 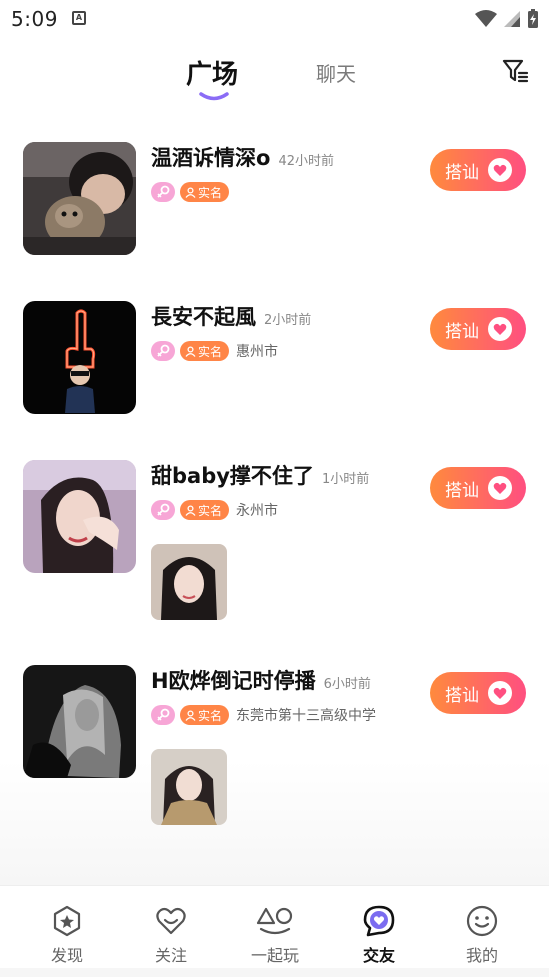 I want to click on nav-profile: 我的, so click(x=482, y=935).